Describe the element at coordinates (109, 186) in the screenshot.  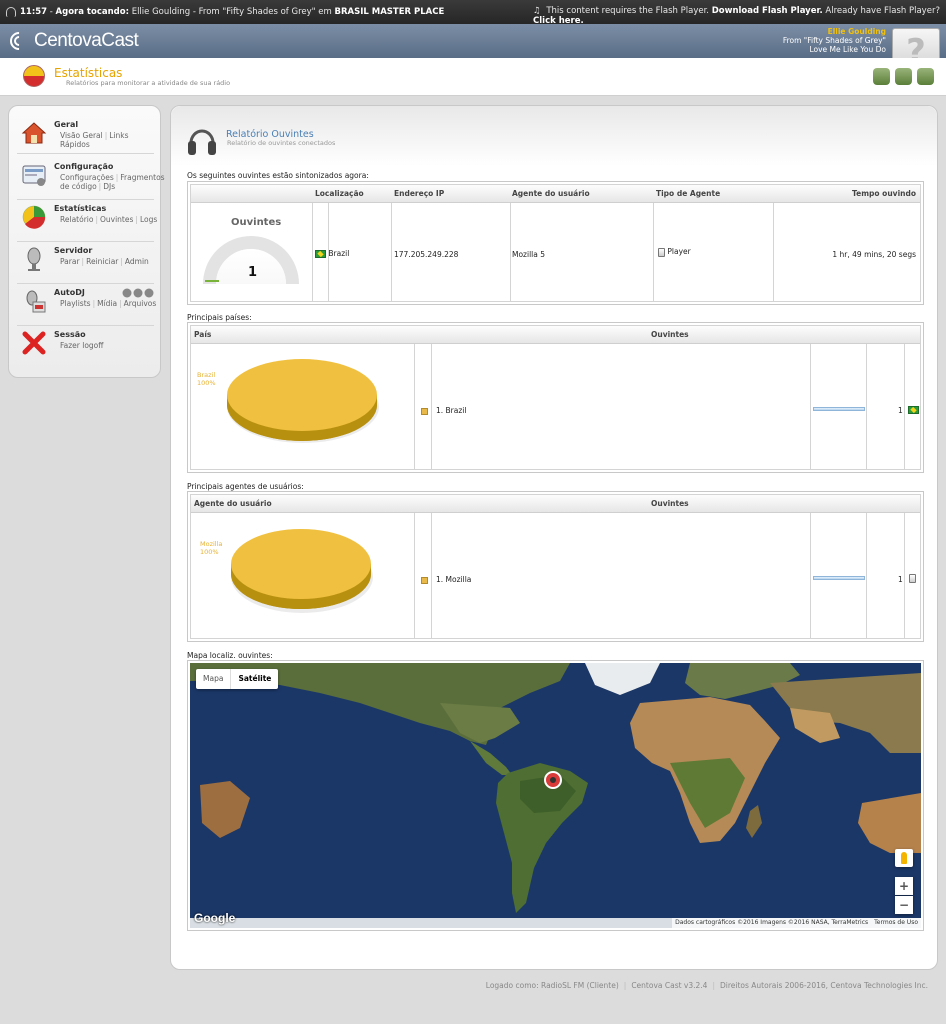
I see `sidebar-link-djs: DJs` at that location.